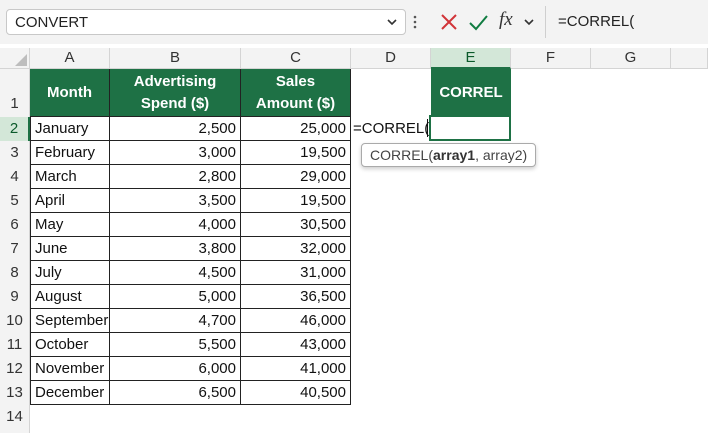 The image size is (708, 433). I want to click on active-cell-e2, so click(470, 128).